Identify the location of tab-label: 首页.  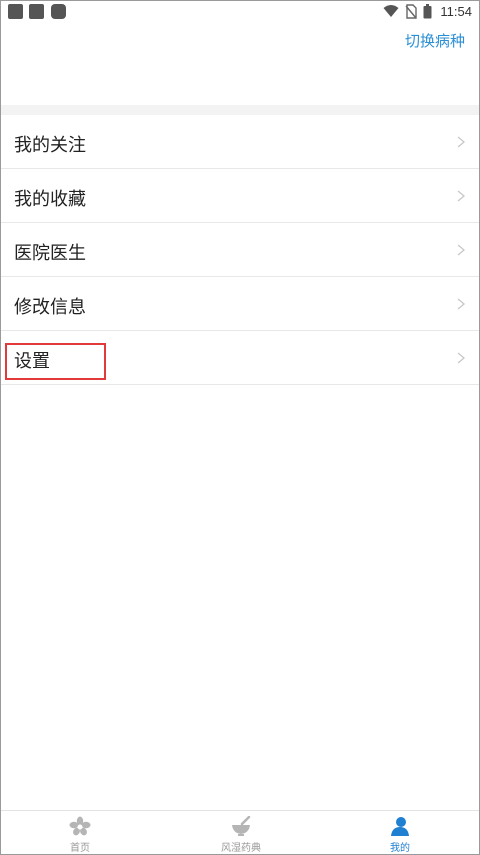
(80, 848).